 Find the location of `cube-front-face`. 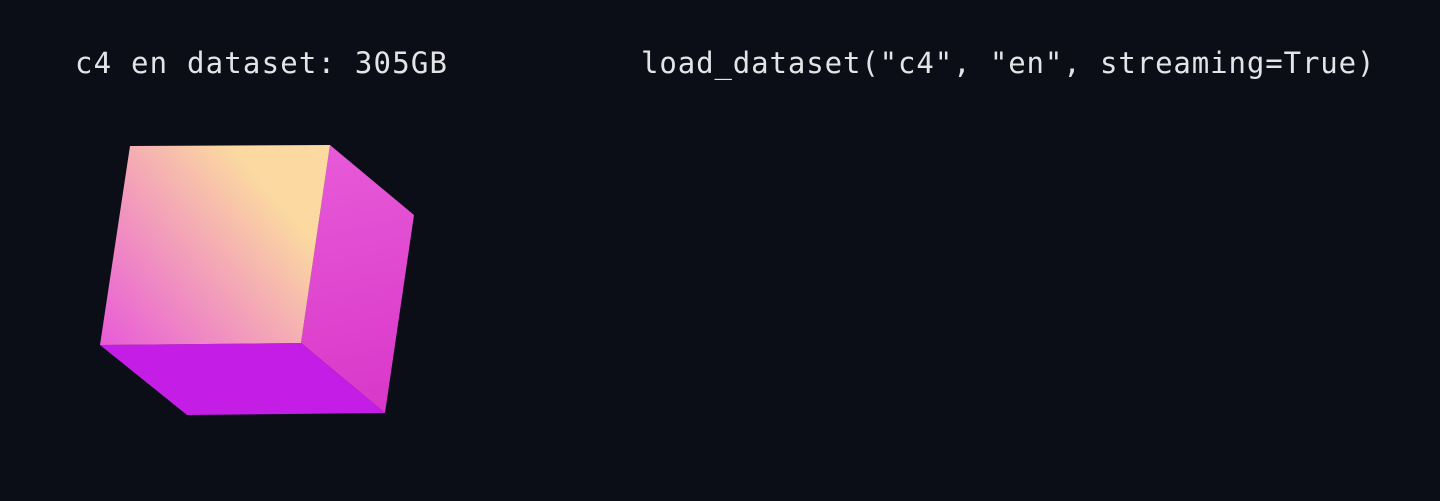

cube-front-face is located at coordinates (215, 245).